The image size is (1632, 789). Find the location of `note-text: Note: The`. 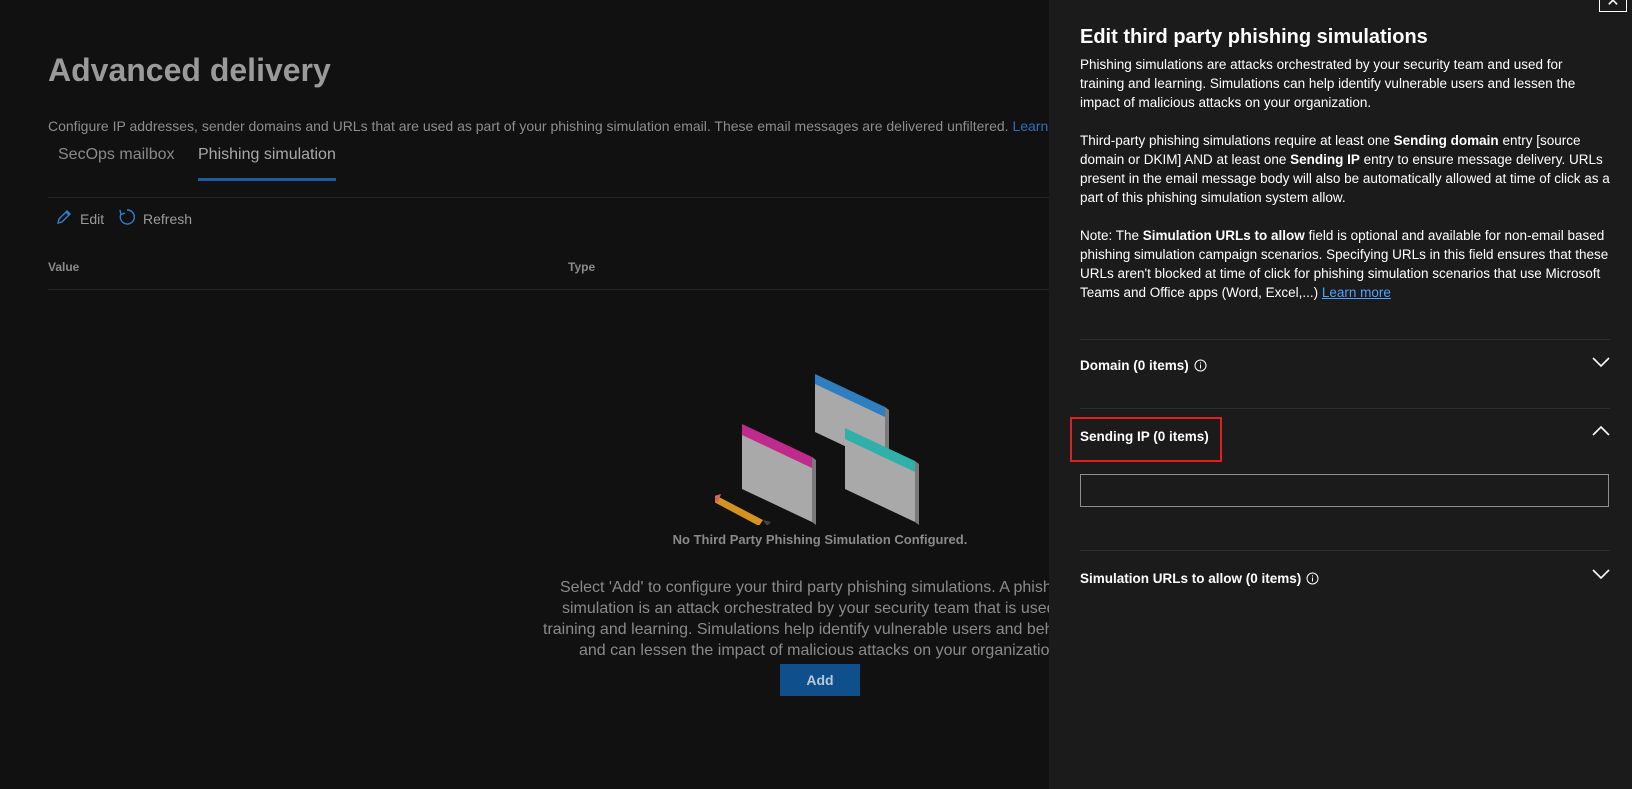

note-text: Note: The is located at coordinates (1111, 235).